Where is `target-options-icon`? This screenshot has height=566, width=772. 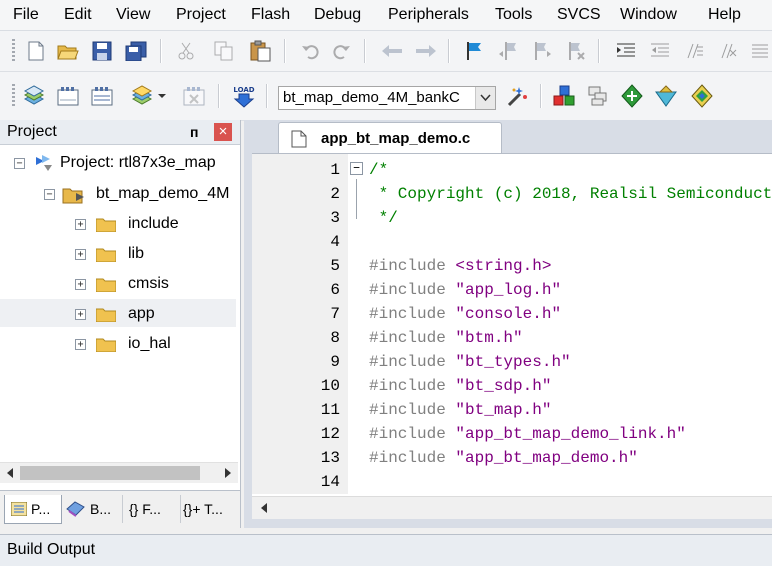
target-options-icon is located at coordinates (518, 96).